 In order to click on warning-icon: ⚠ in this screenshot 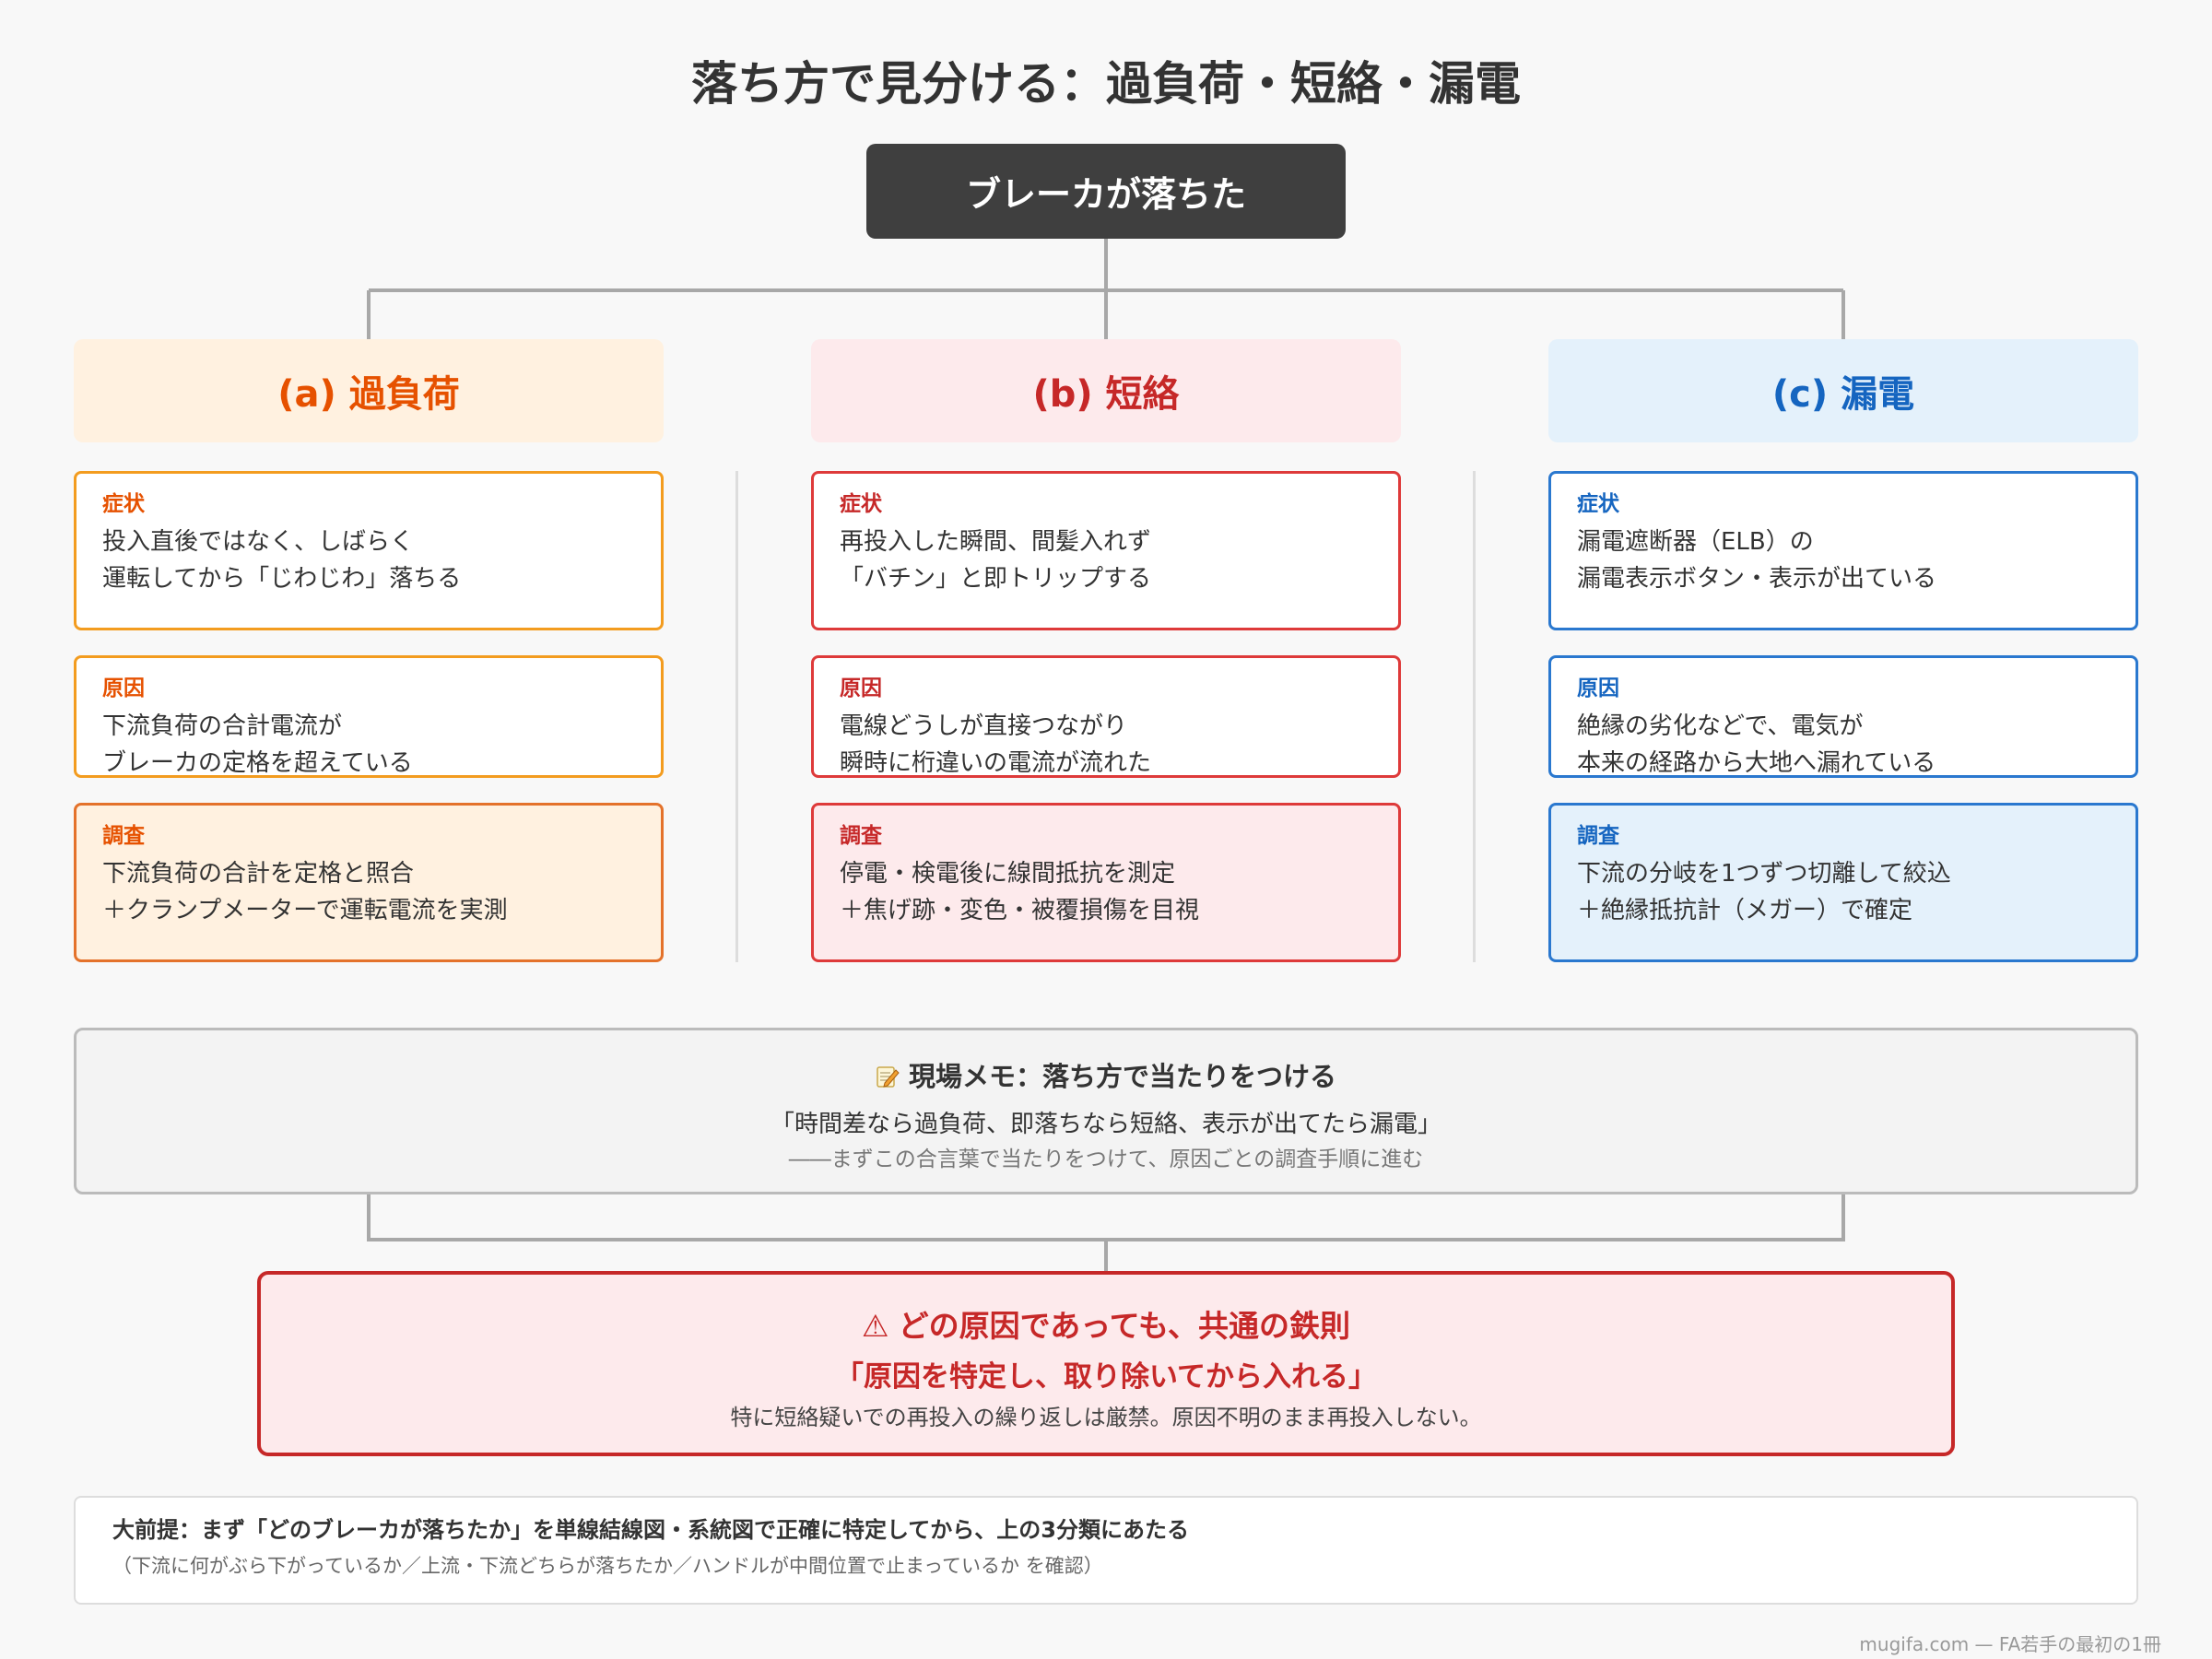, I will do `click(875, 1326)`.